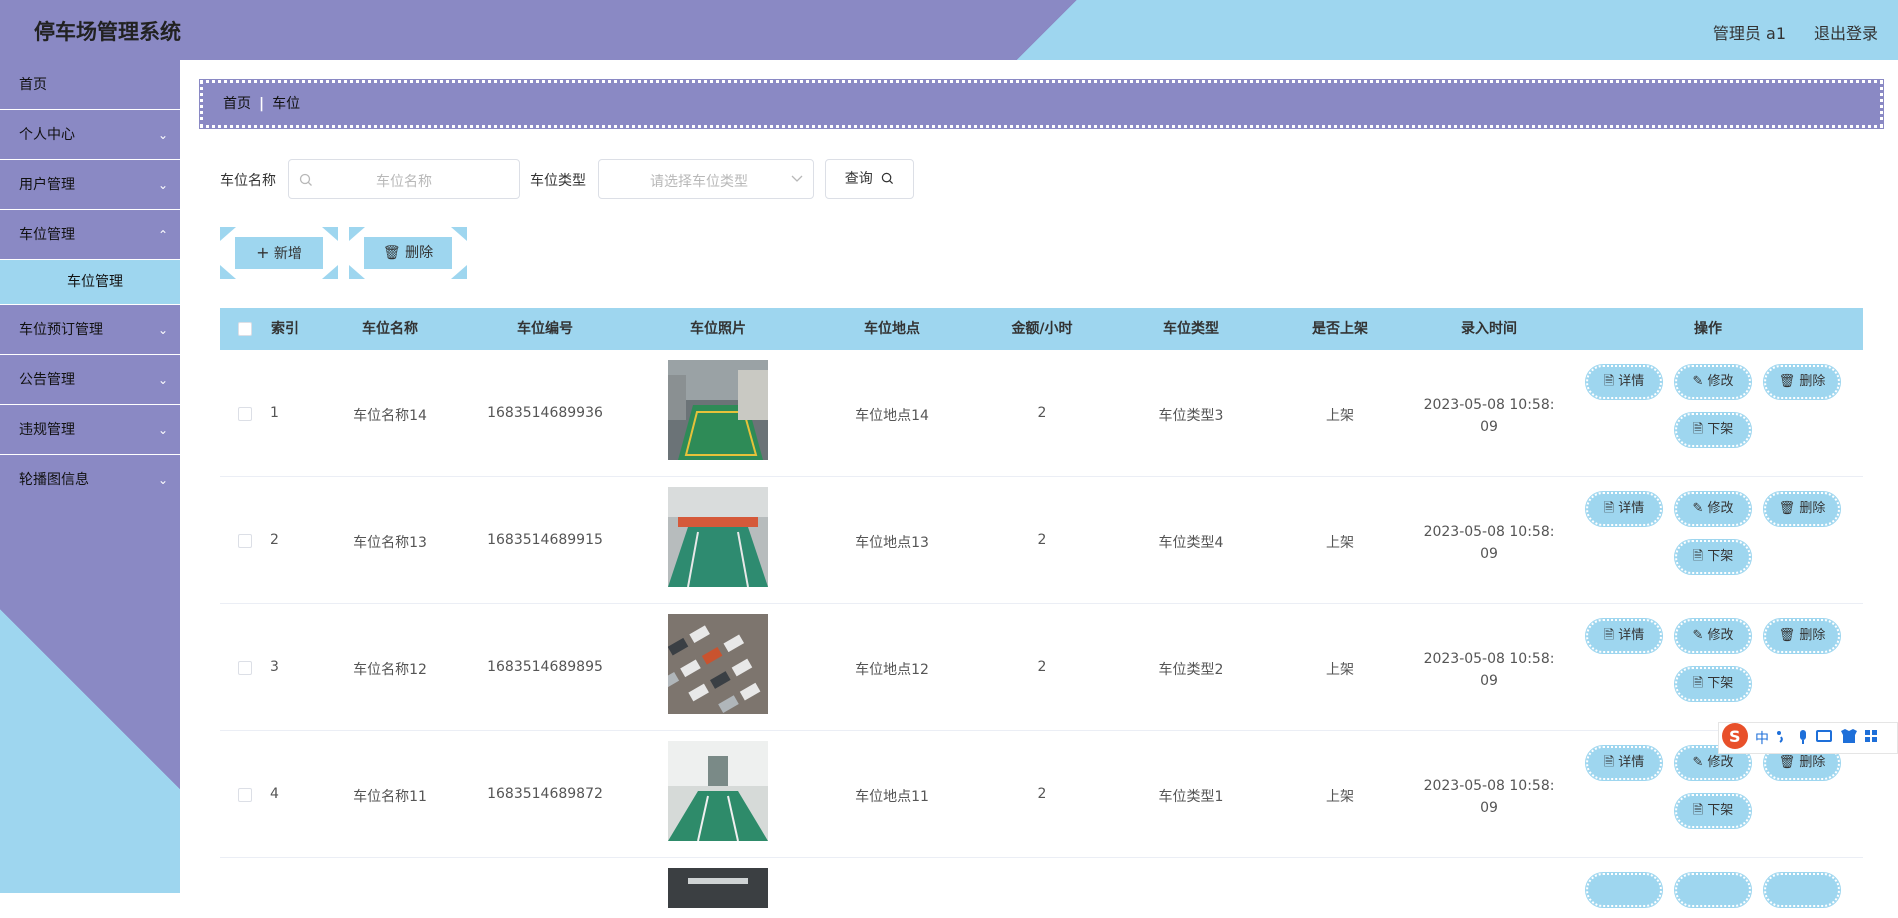 The image size is (1898, 918). What do you see at coordinates (1041, 888) in the screenshot?
I see `table-row` at bounding box center [1041, 888].